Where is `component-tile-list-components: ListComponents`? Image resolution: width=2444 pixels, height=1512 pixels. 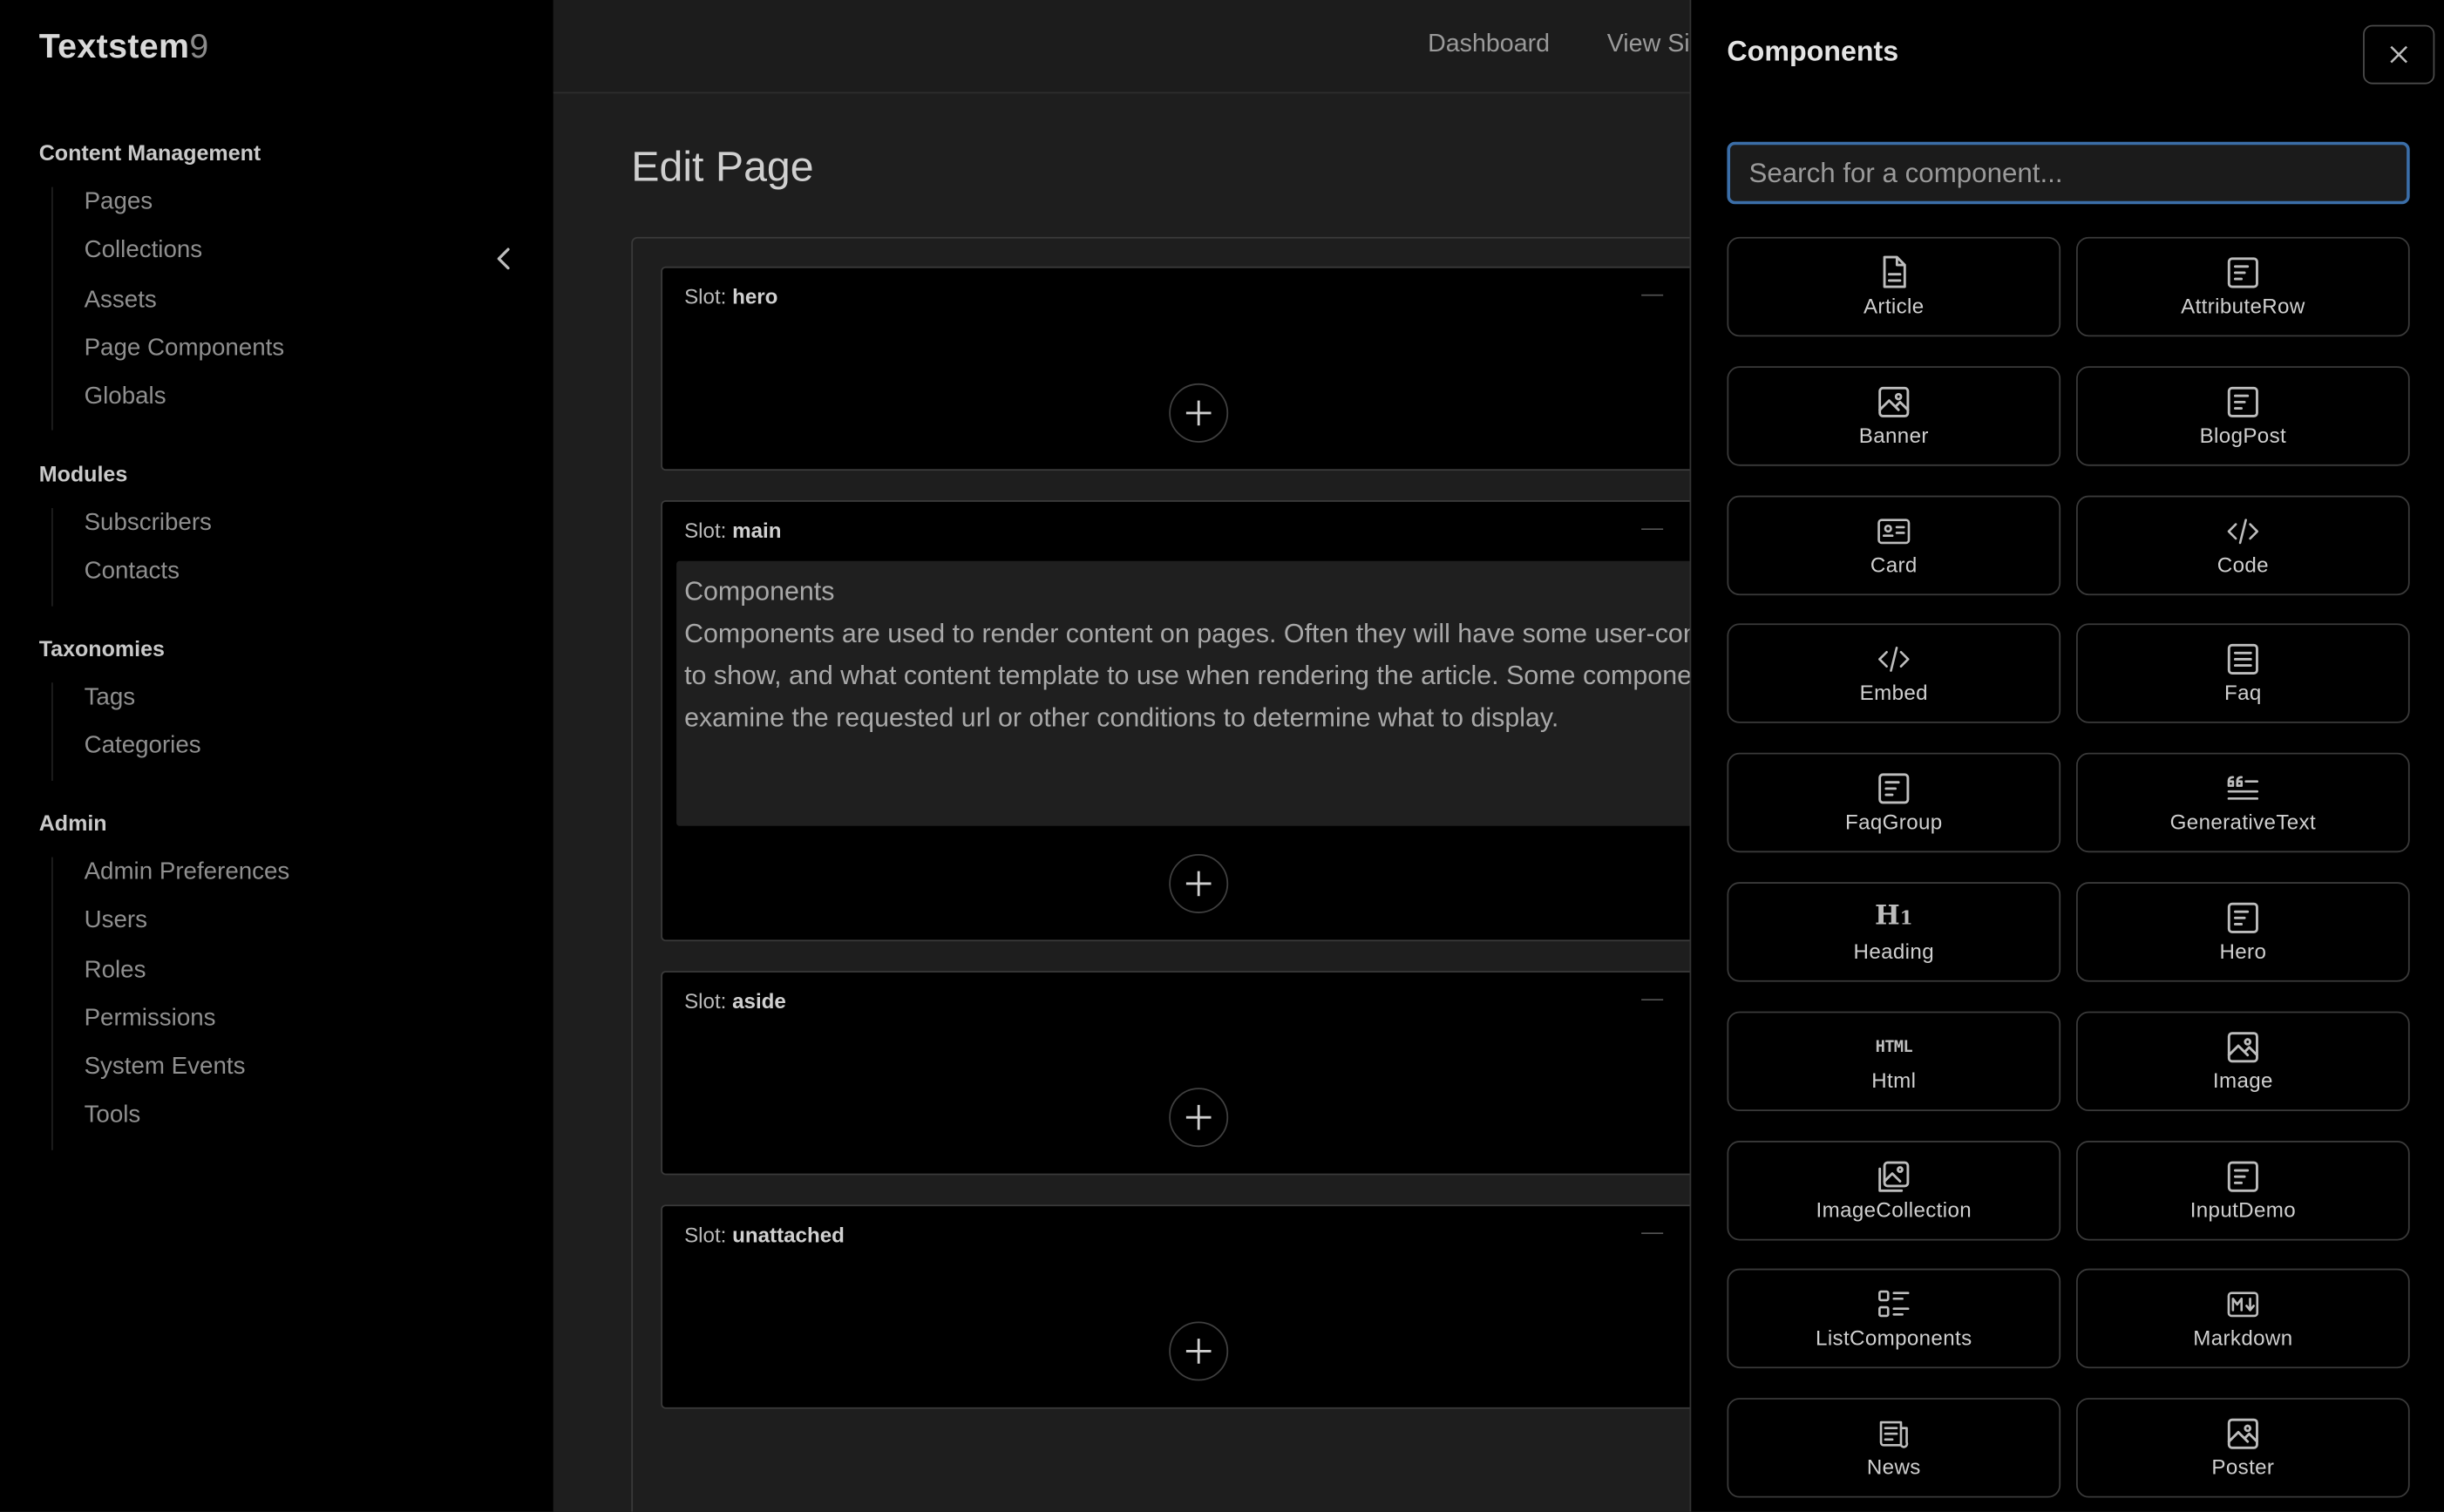 component-tile-list-components: ListComponents is located at coordinates (1894, 1319).